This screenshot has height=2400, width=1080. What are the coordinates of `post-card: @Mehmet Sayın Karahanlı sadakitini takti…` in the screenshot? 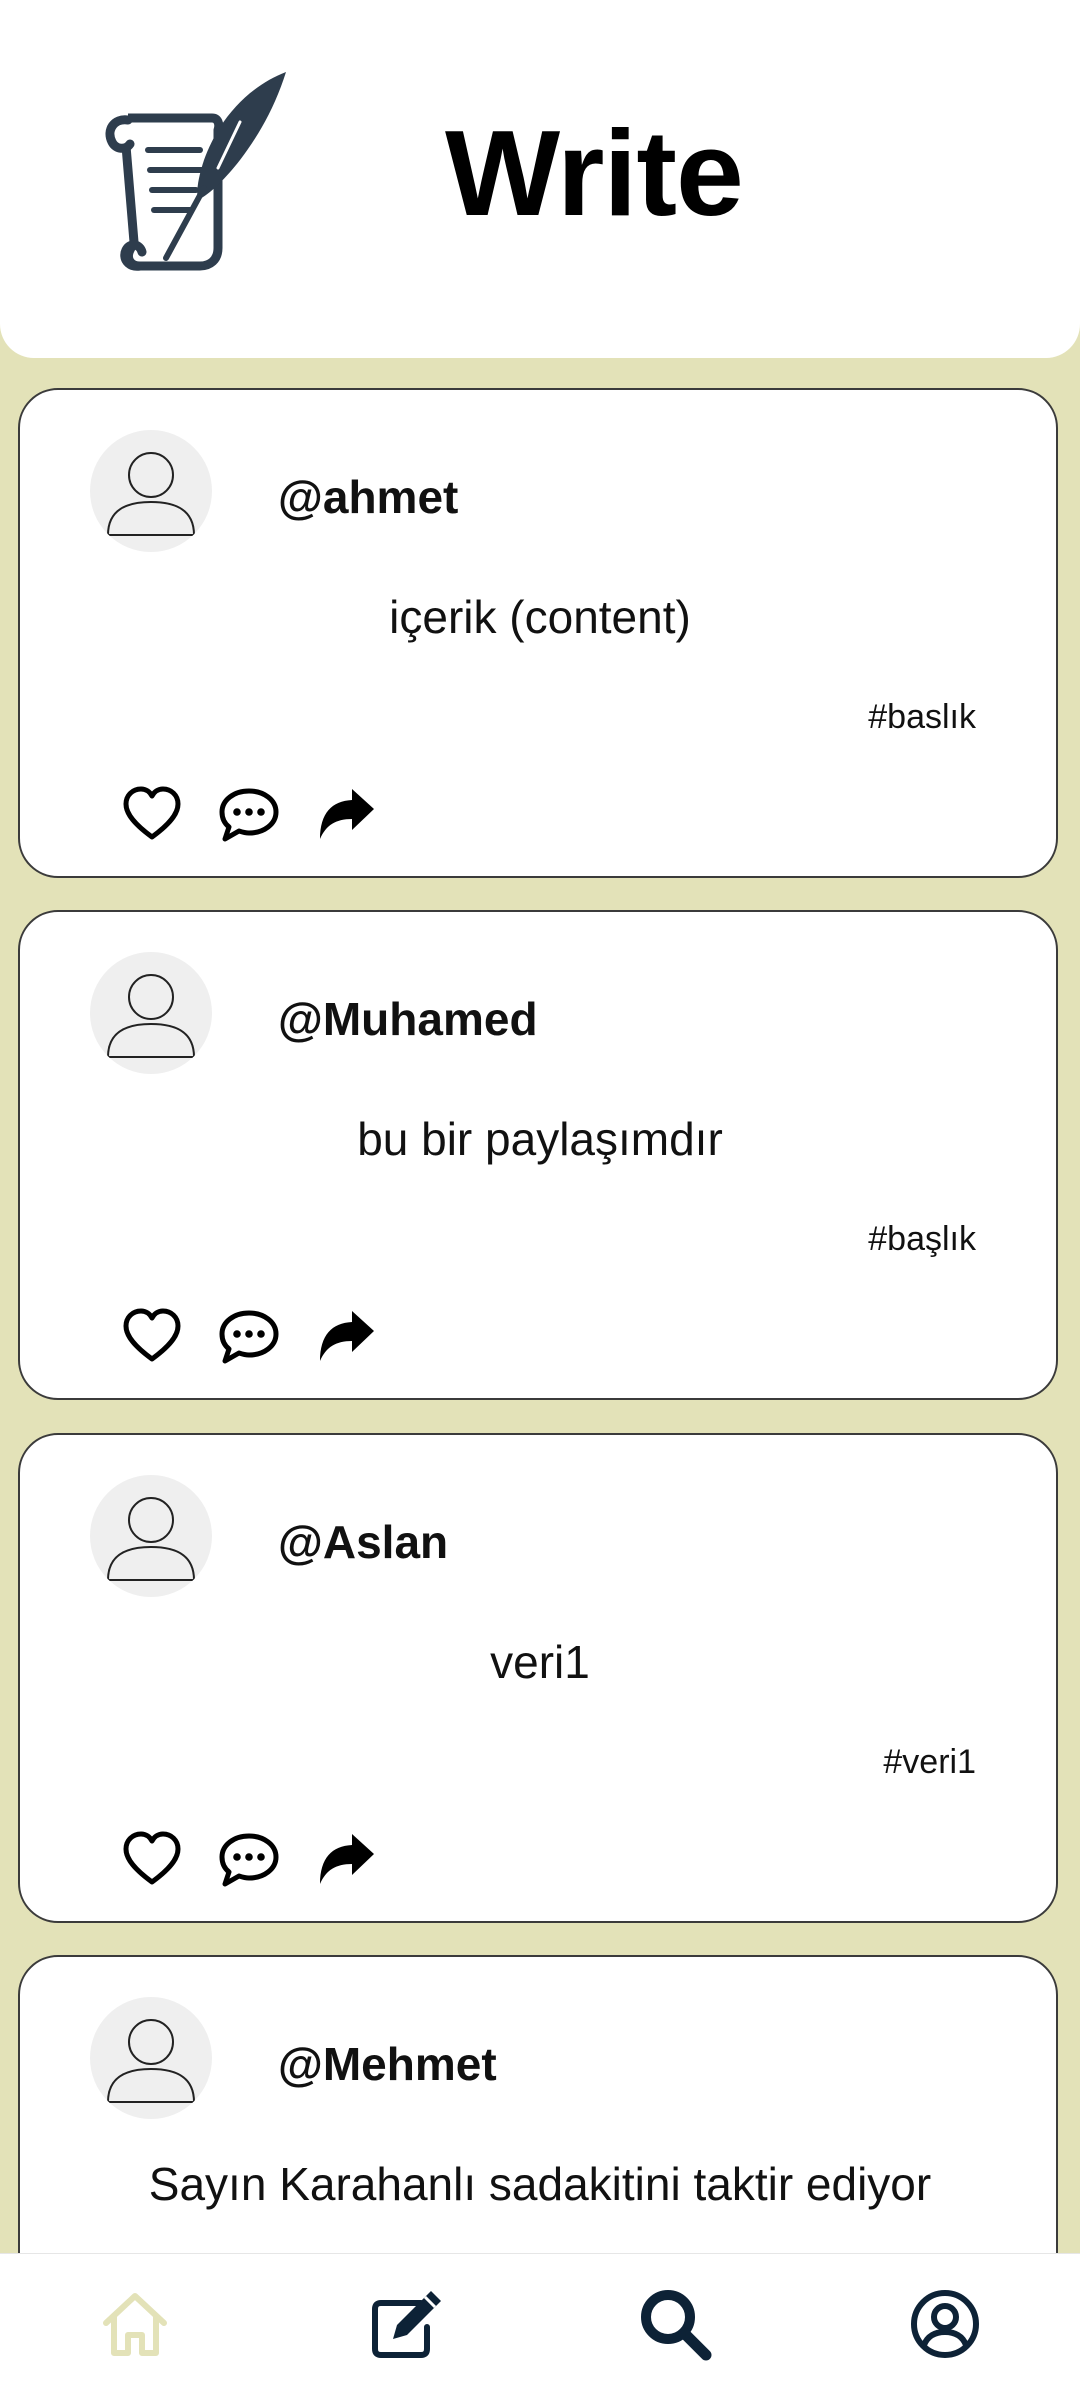 It's located at (538, 2104).